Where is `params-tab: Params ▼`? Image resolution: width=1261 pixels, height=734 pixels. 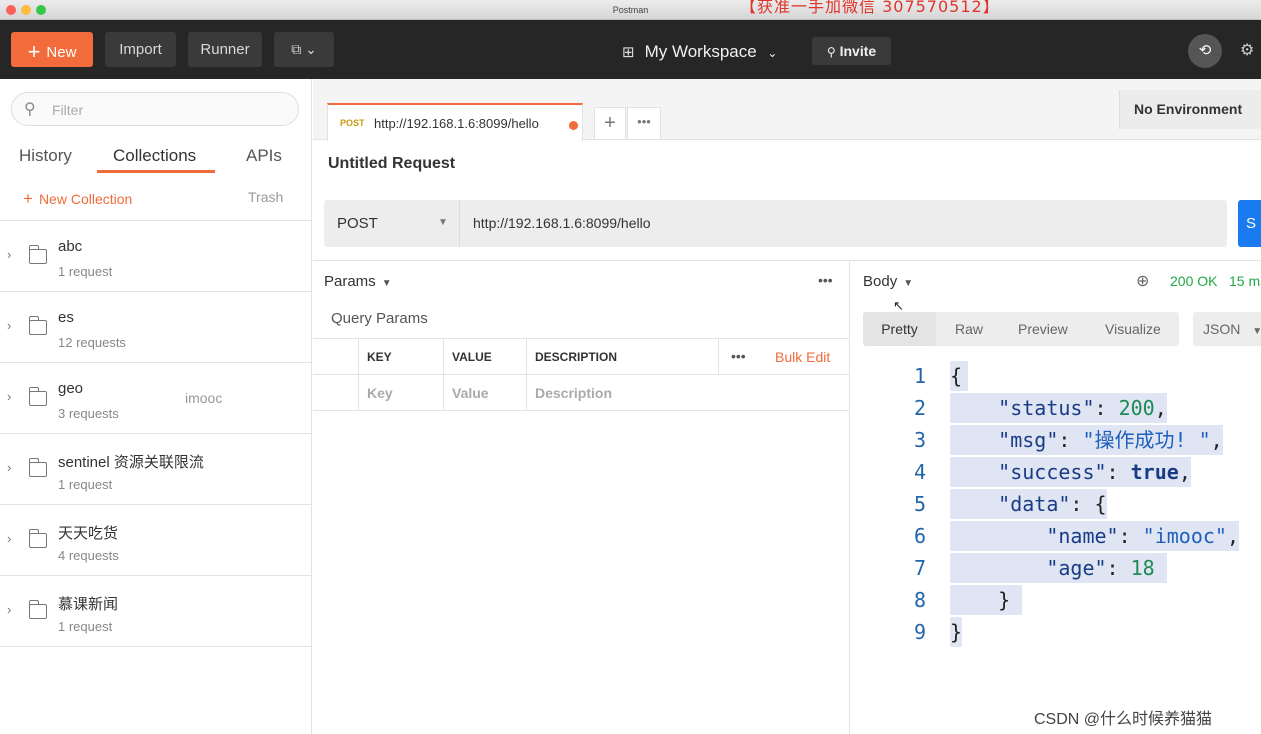 params-tab: Params ▼ is located at coordinates (358, 281).